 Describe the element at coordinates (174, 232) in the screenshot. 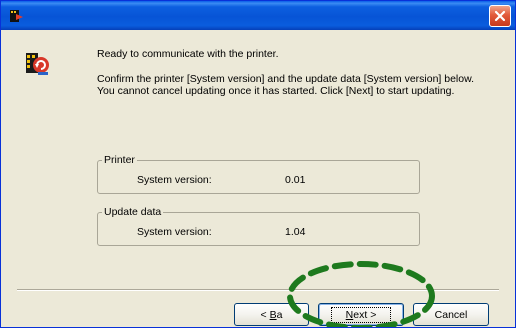

I see `update-version-label: System version:` at that location.